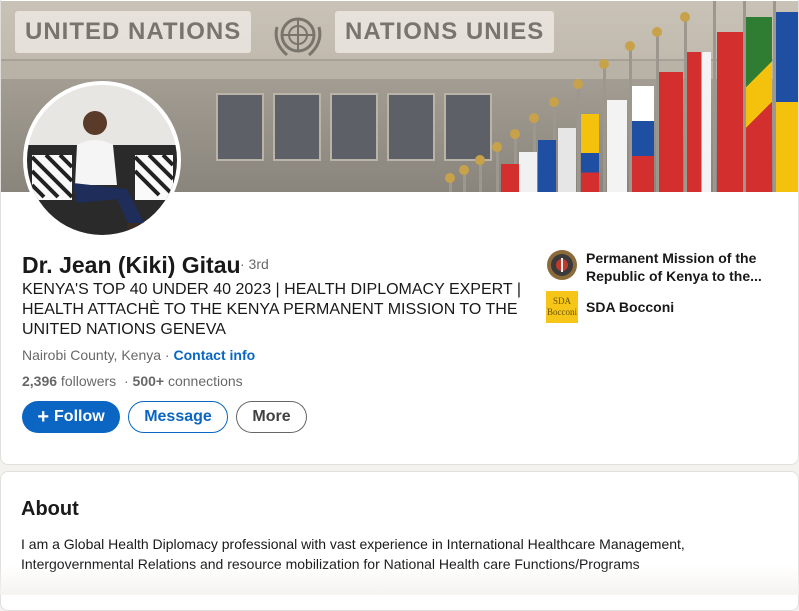  Describe the element at coordinates (43, 417) in the screenshot. I see `plus-icon: +` at that location.